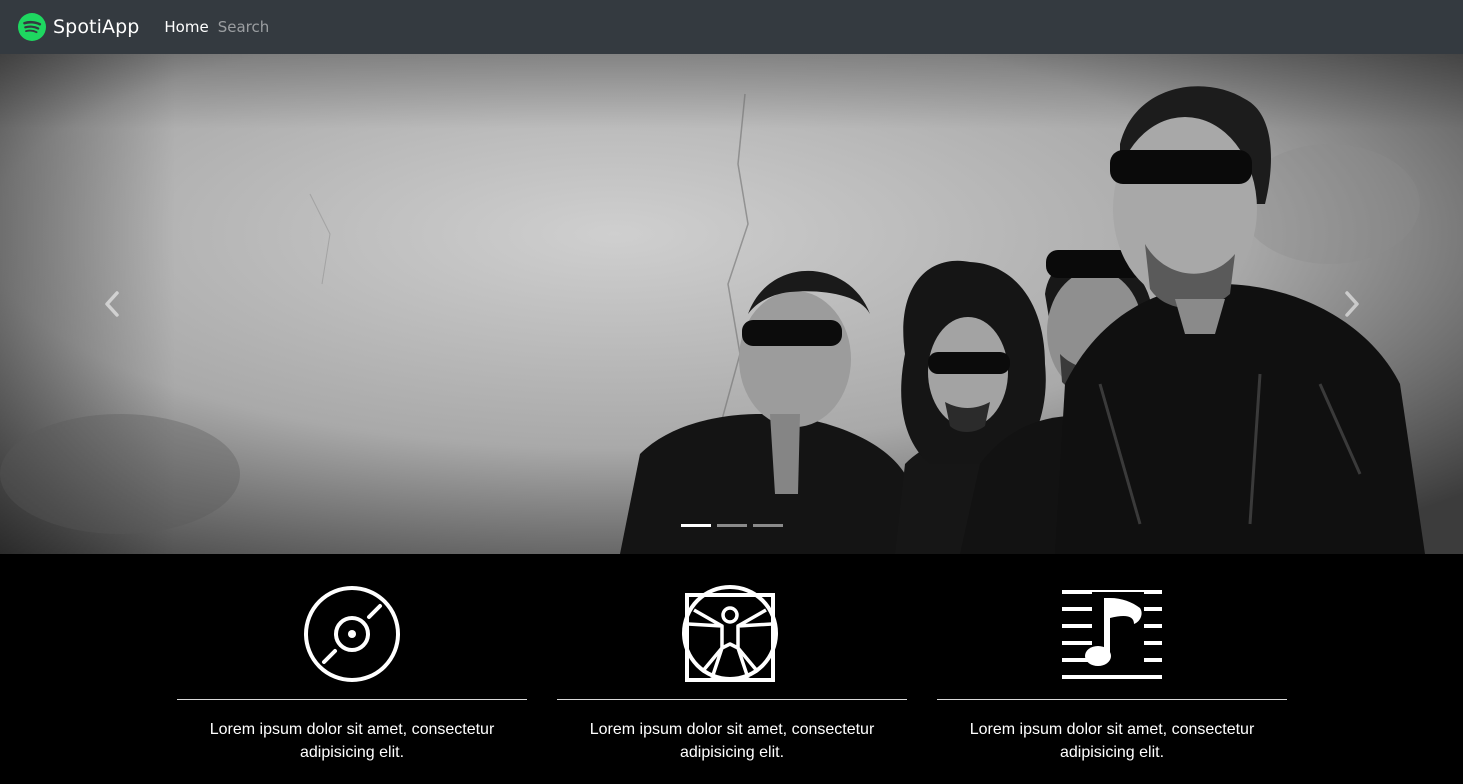 Image resolution: width=1463 pixels, height=784 pixels. Describe the element at coordinates (244, 27) in the screenshot. I see `nav-link-search: Search` at that location.